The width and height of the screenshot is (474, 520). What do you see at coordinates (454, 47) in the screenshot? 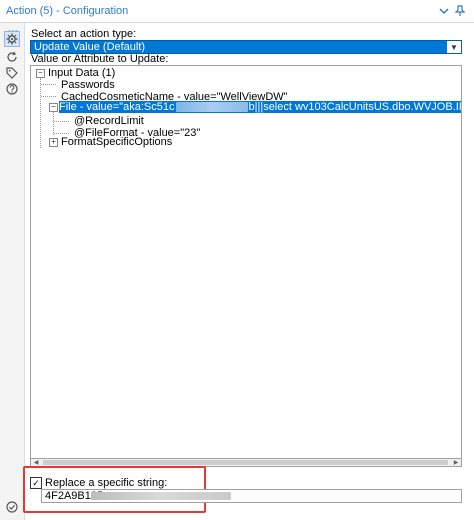
I see `chevron-down-icon: ▼` at bounding box center [454, 47].